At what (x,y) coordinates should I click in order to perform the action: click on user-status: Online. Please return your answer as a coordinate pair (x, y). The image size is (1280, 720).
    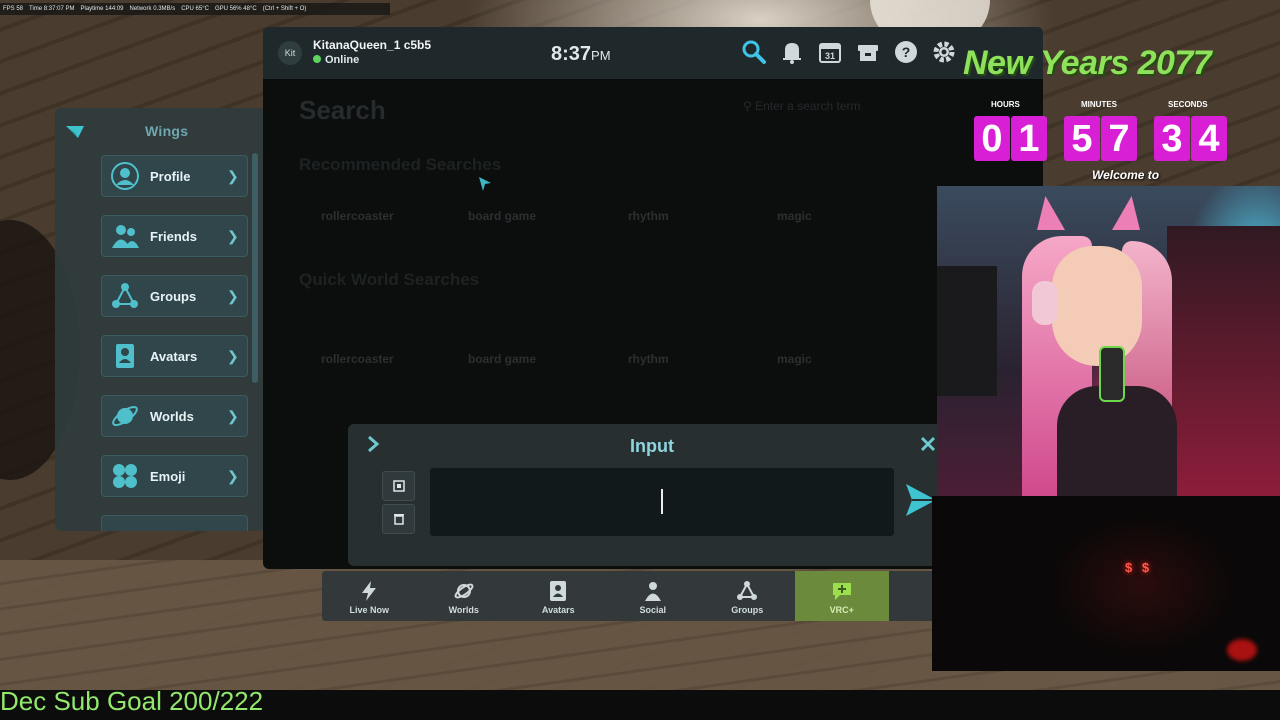
    Looking at the image, I should click on (336, 60).